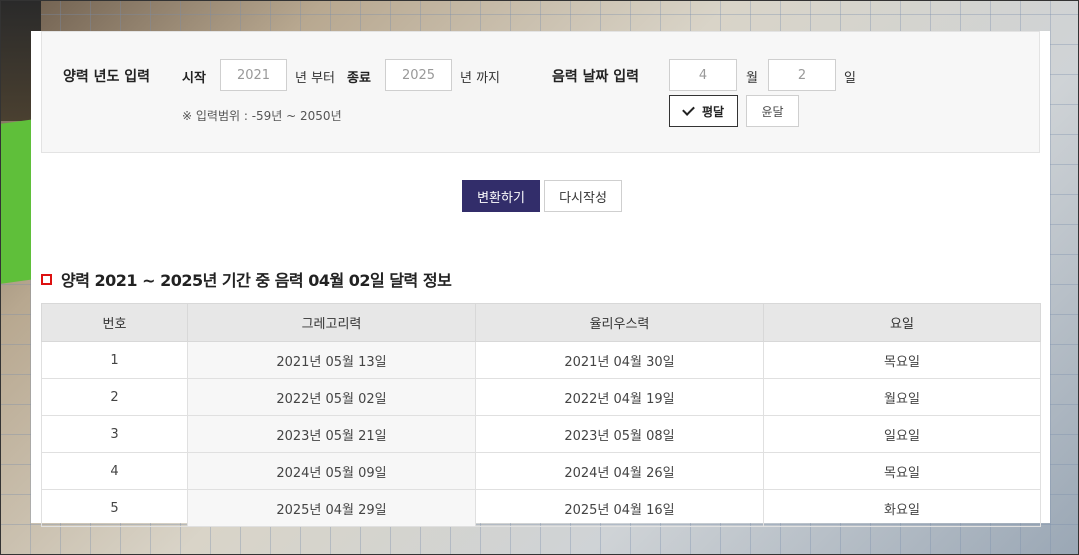 This screenshot has height=555, width=1079. I want to click on end-year-input, so click(418, 75).